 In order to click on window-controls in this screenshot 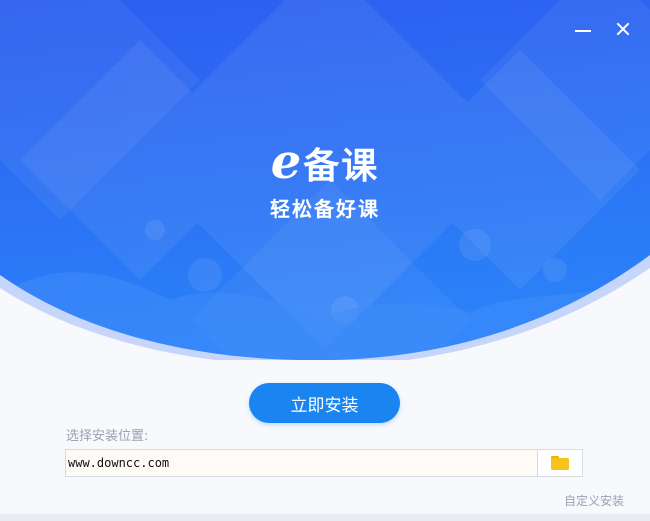, I will do `click(603, 29)`.